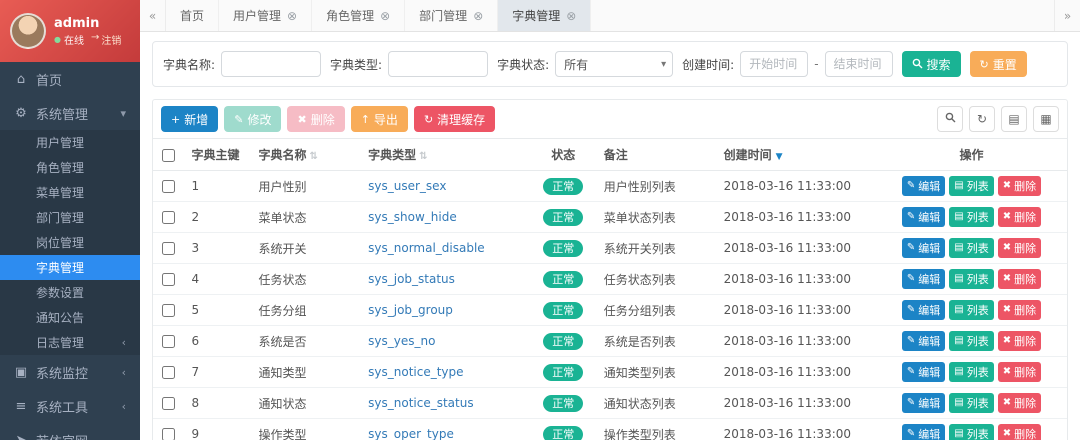 This screenshot has width=1080, height=440. Describe the element at coordinates (70, 217) in the screenshot. I see `sidebar-item-dept-management: 部门管理` at that location.